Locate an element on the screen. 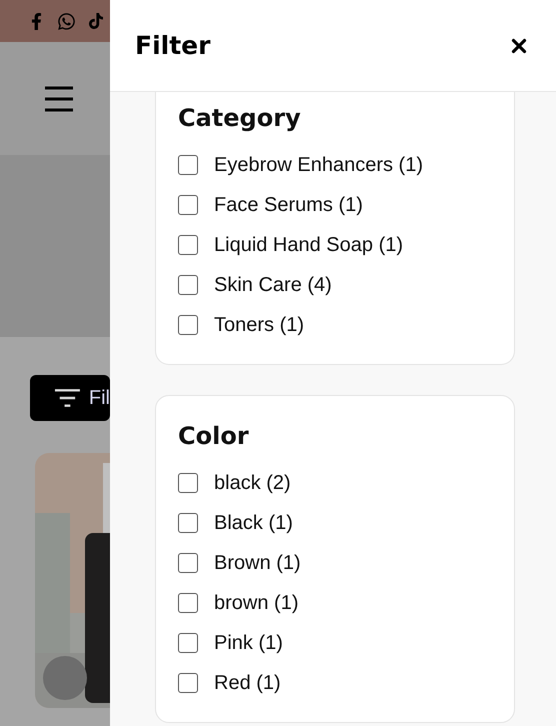 The image size is (556, 726). option-label: Red (1) is located at coordinates (247, 683).